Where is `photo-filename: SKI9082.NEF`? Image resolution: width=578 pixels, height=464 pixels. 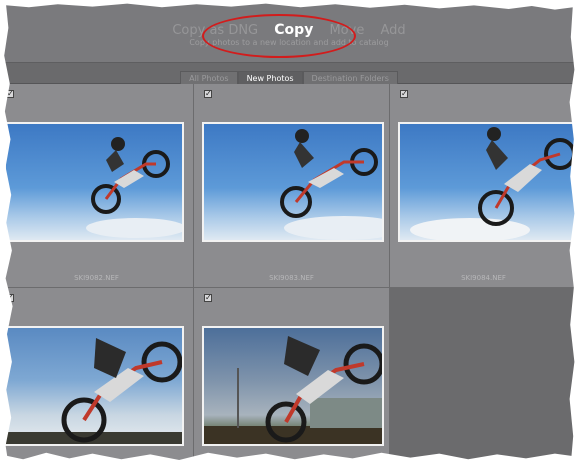
photo-filename: SKI9082.NEF is located at coordinates (96, 278).